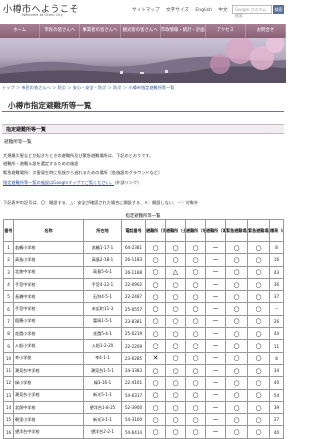 This screenshot has width=320, height=439. I want to click on cell-elevation: 8, so click(276, 247).